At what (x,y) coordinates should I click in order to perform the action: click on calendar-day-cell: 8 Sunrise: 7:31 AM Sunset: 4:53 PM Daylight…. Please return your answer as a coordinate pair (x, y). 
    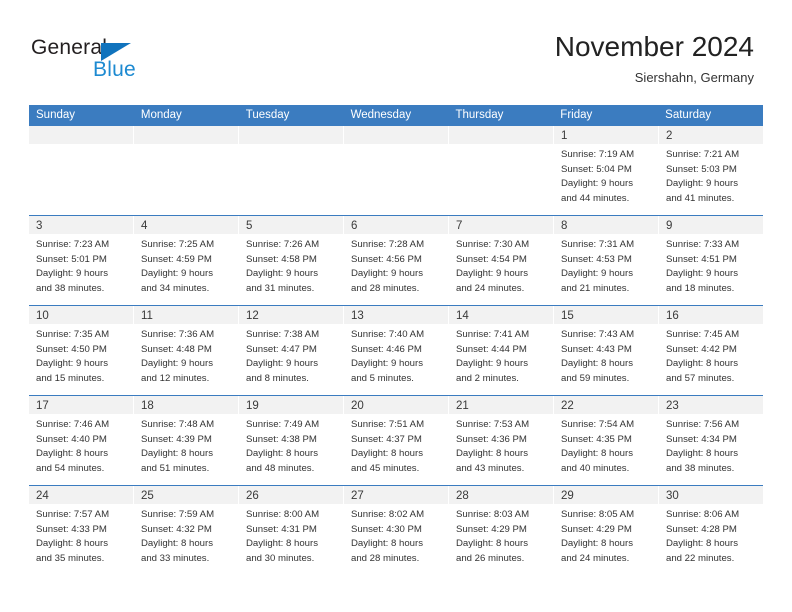
    Looking at the image, I should click on (606, 260).